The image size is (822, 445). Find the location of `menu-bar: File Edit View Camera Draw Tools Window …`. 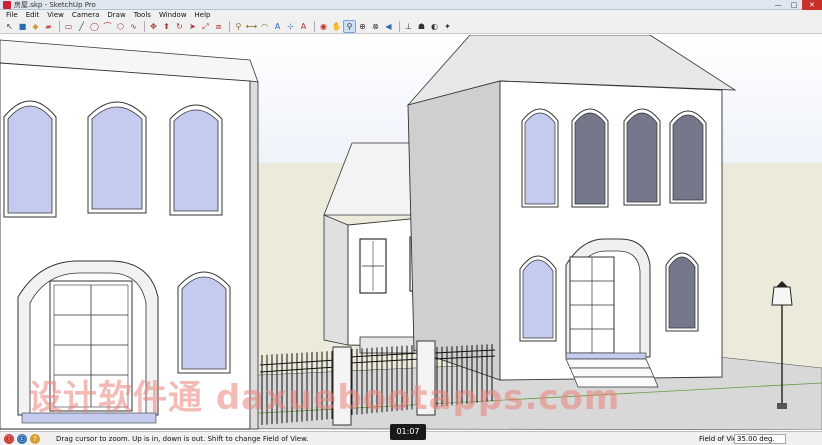

menu-bar: File Edit View Camera Draw Tools Window … is located at coordinates (411, 15).